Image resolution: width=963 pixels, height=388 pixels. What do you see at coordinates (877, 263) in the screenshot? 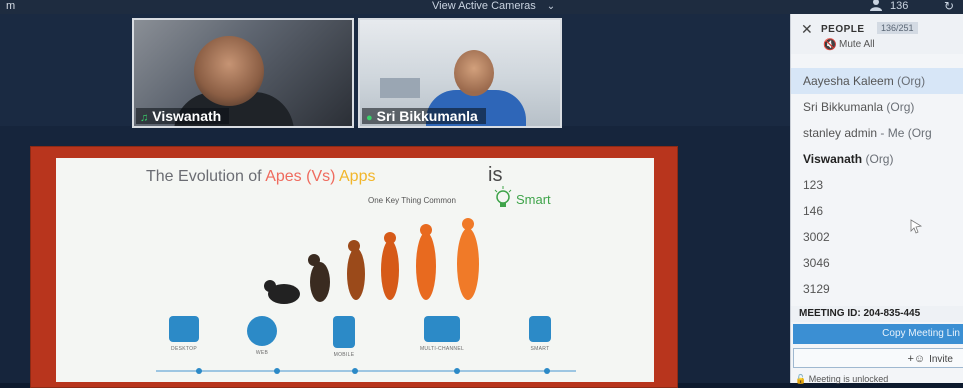
I see `participant-row: 3046` at bounding box center [877, 263].